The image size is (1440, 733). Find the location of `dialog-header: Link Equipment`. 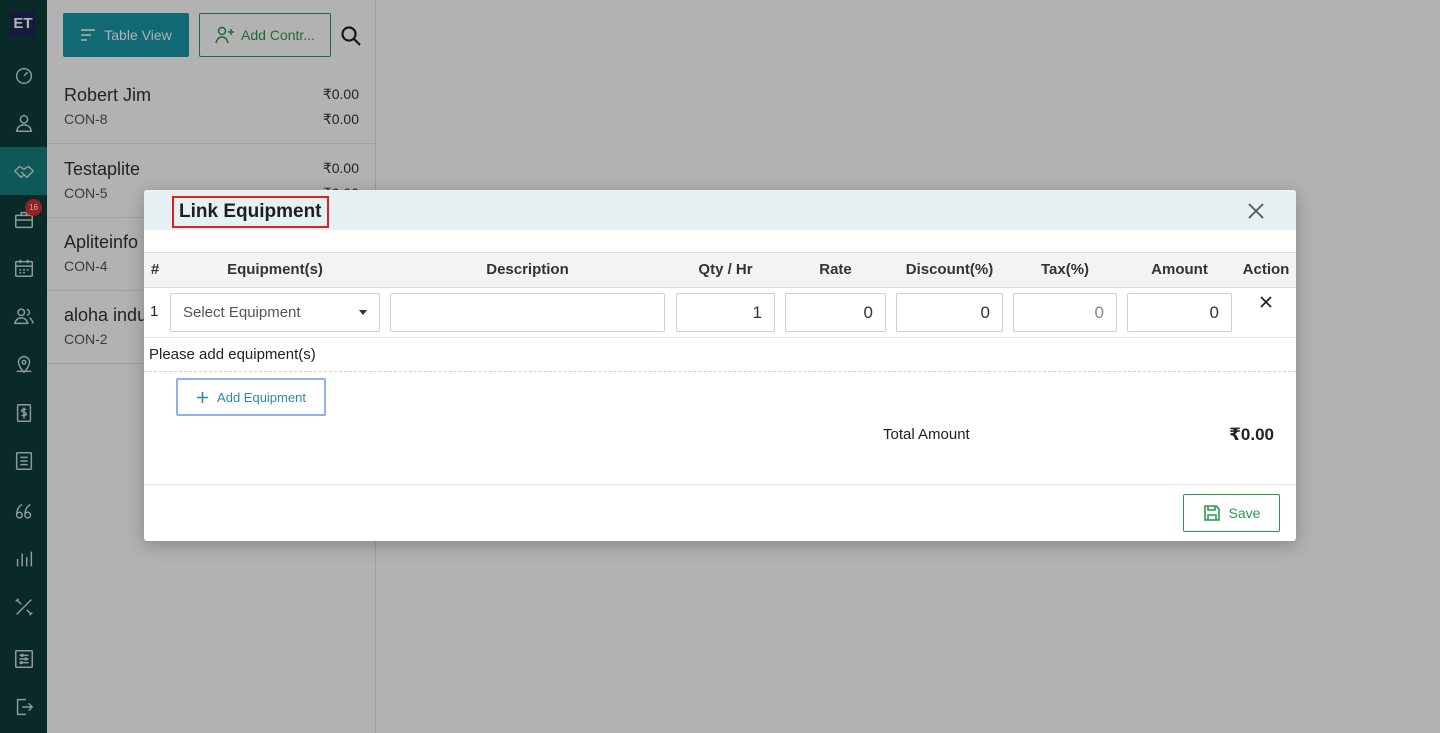

dialog-header: Link Equipment is located at coordinates (720, 210).